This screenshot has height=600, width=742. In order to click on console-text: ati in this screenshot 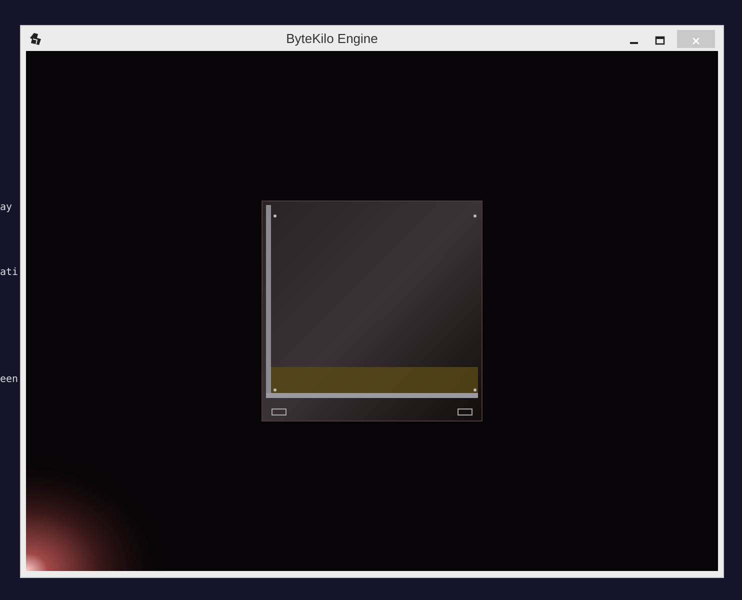, I will do `click(10, 273)`.